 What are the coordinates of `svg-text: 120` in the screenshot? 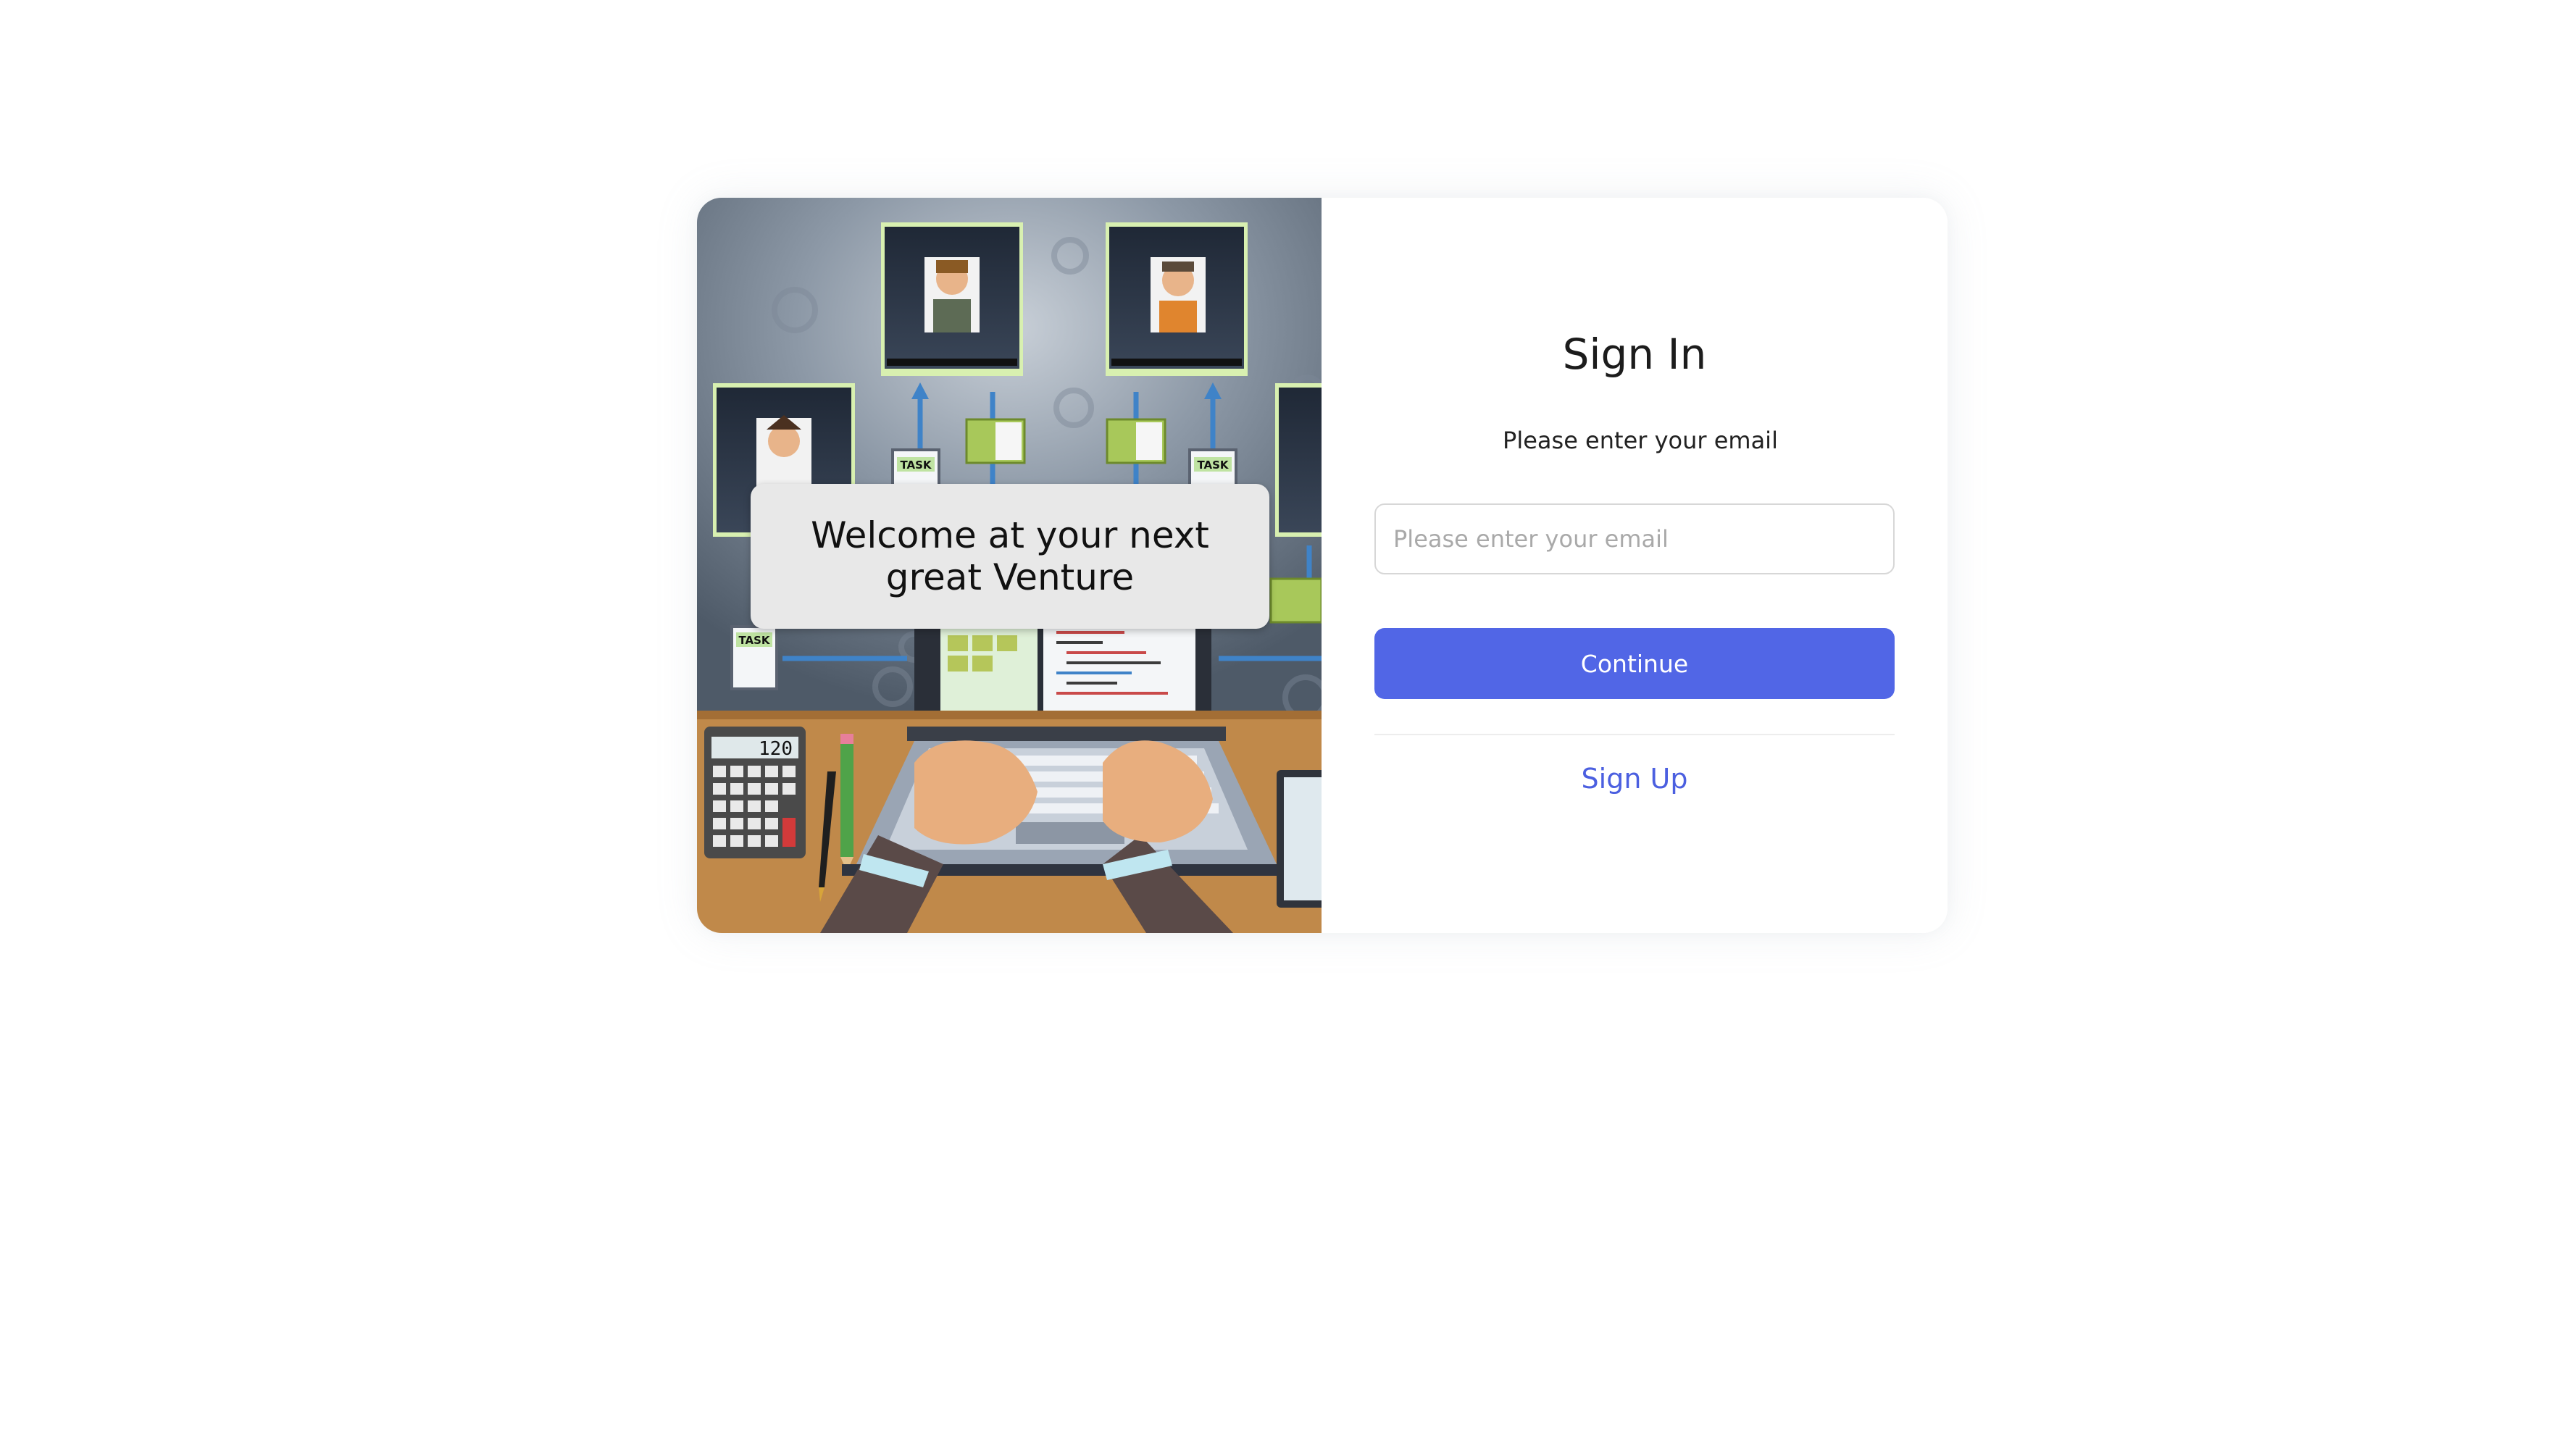 It's located at (776, 749).